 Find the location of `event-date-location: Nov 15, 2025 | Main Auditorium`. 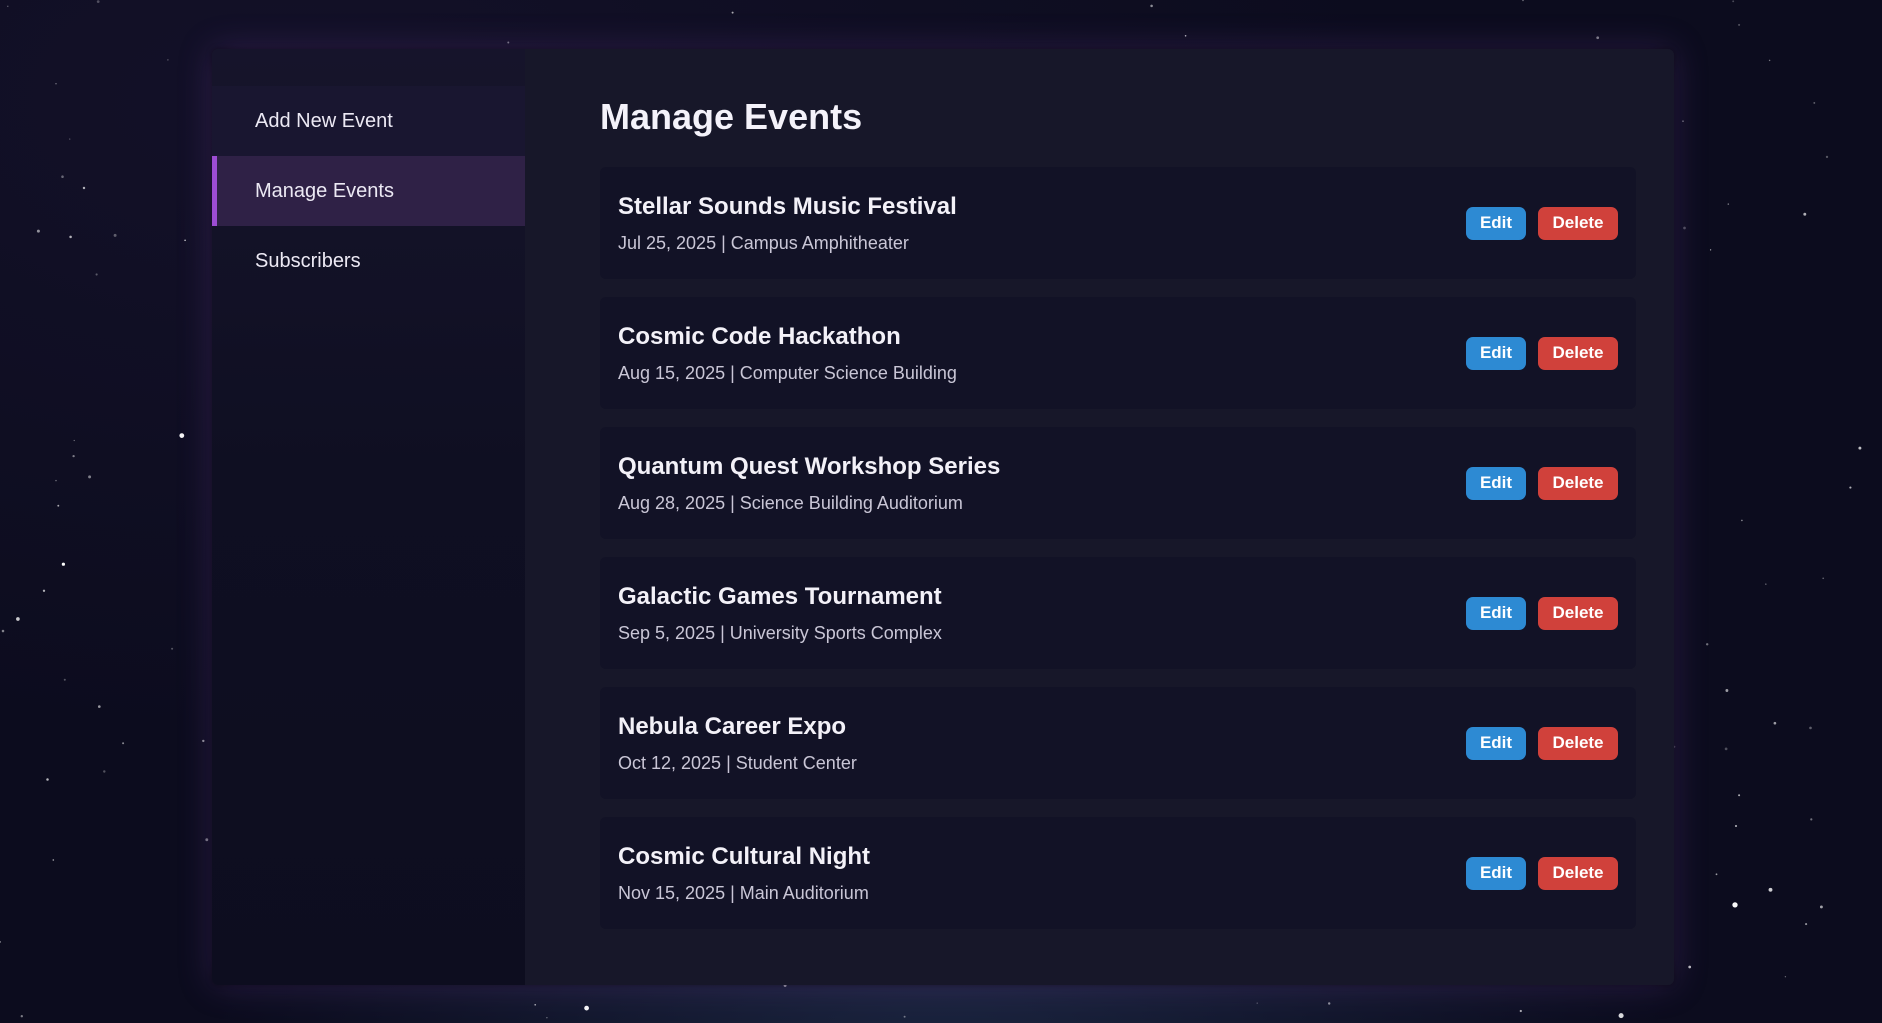

event-date-location: Nov 15, 2025 | Main Auditorium is located at coordinates (743, 893).